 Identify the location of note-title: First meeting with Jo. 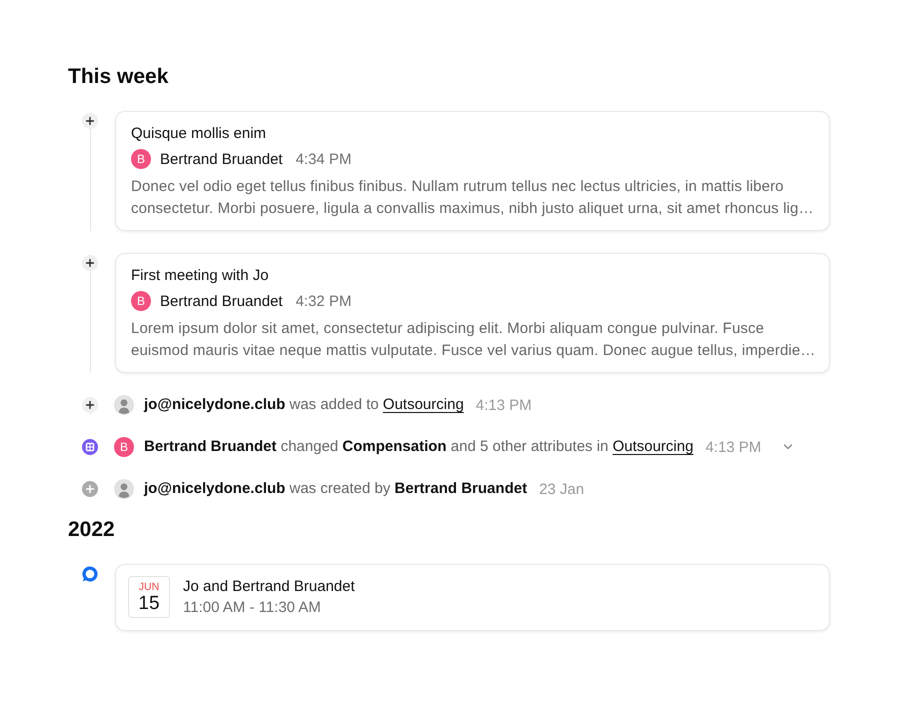
(200, 276).